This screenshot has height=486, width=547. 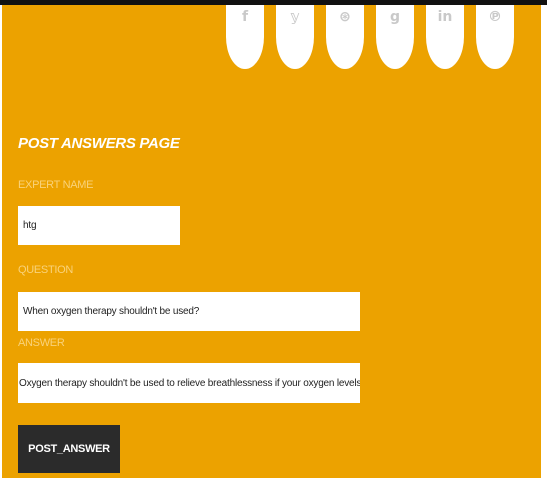 What do you see at coordinates (395, 17) in the screenshot?
I see `google-plus-icon: g` at bounding box center [395, 17].